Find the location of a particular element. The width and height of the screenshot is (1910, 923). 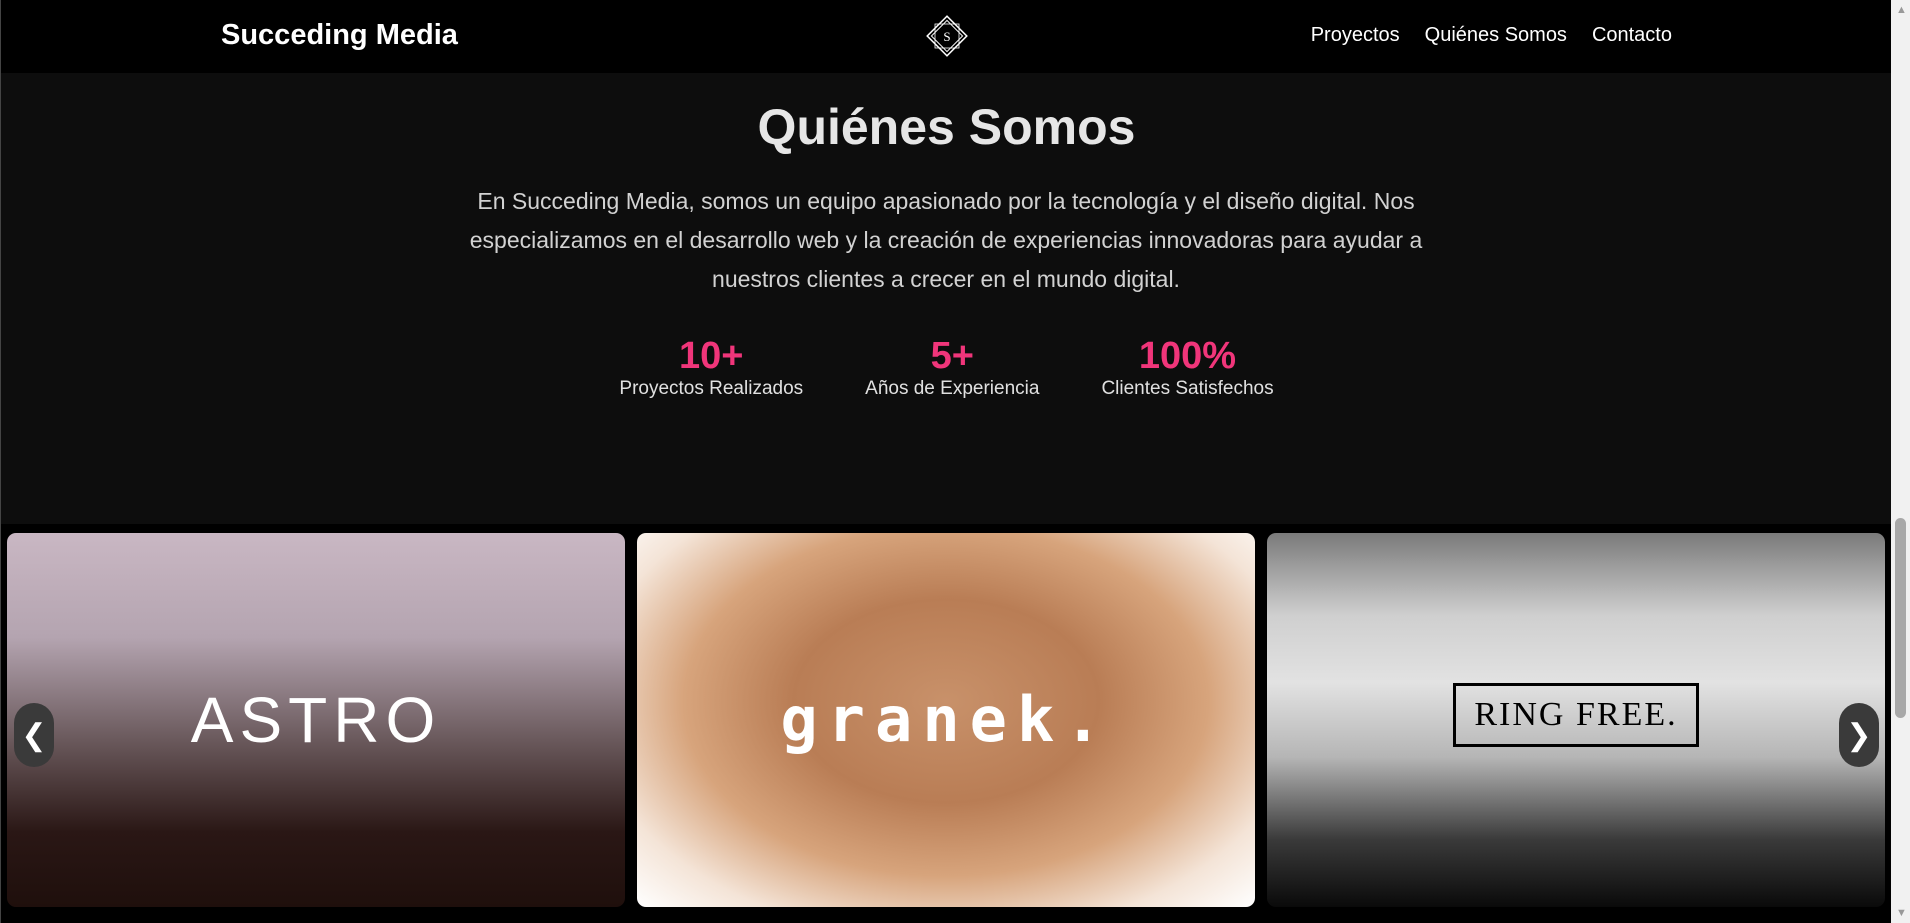

project-card-granek: granek. is located at coordinates (946, 720).